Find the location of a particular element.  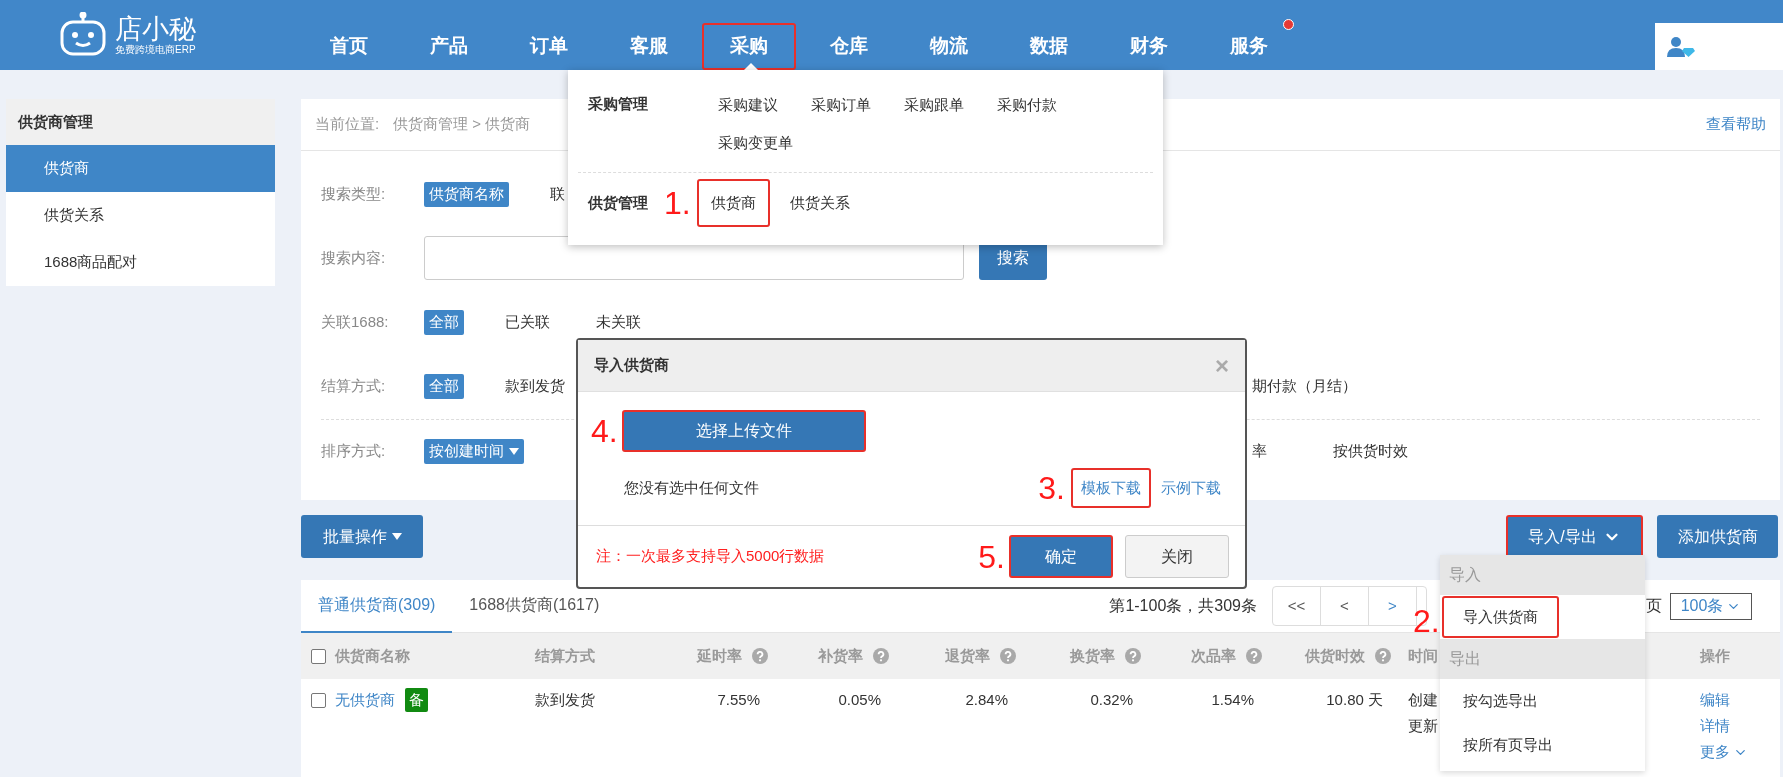

menu-item: 采购订单 is located at coordinates (841, 105).